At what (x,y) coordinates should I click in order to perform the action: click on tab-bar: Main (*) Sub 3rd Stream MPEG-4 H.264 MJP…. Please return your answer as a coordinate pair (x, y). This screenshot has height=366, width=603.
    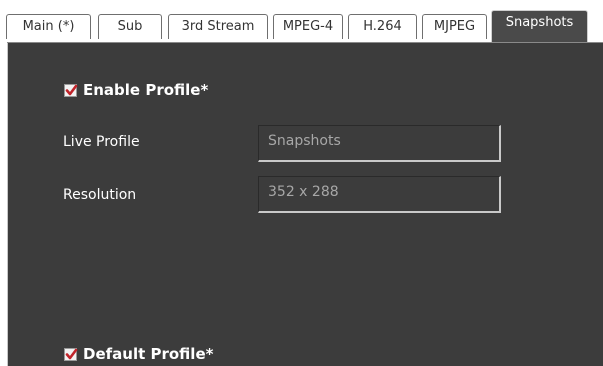
    Looking at the image, I should click on (301, 21).